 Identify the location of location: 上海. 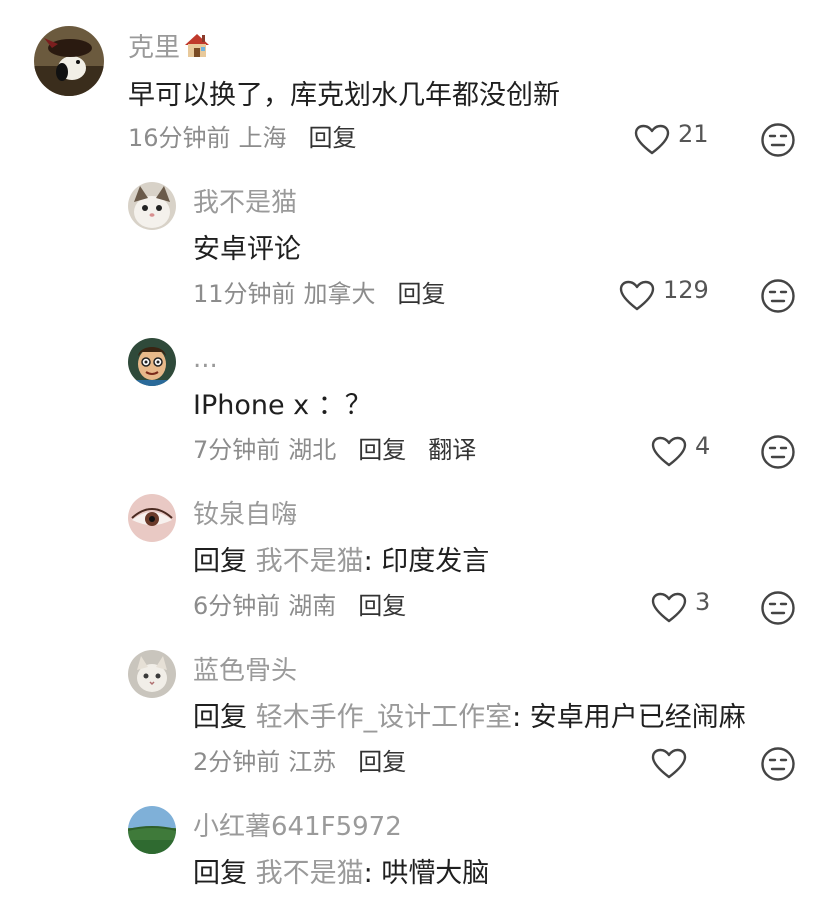
(262, 138).